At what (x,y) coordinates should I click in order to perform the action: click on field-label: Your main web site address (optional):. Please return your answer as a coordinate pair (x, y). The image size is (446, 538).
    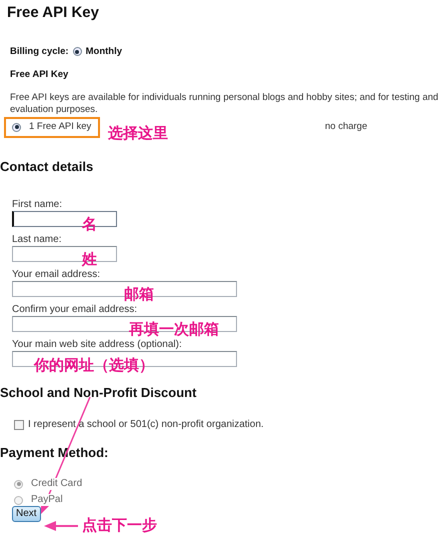
    Looking at the image, I should click on (97, 345).